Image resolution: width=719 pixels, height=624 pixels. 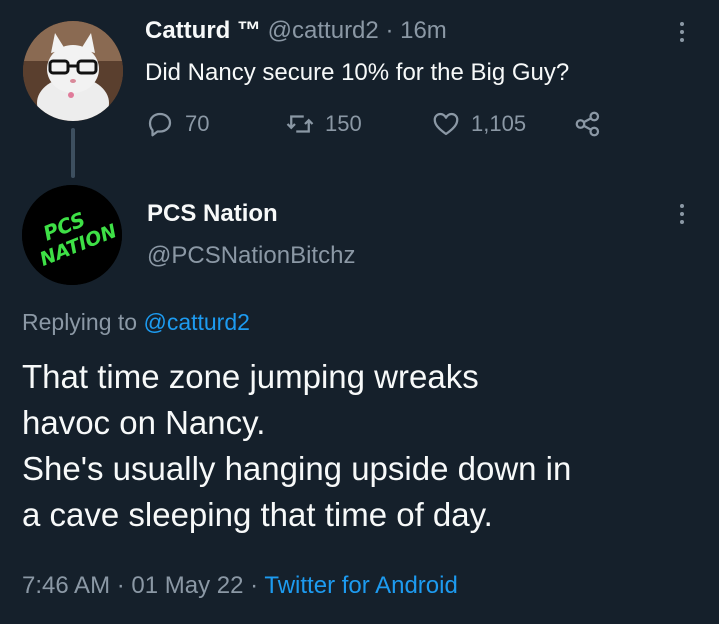 I want to click on parent-timestamp: 16m, so click(x=423, y=30).